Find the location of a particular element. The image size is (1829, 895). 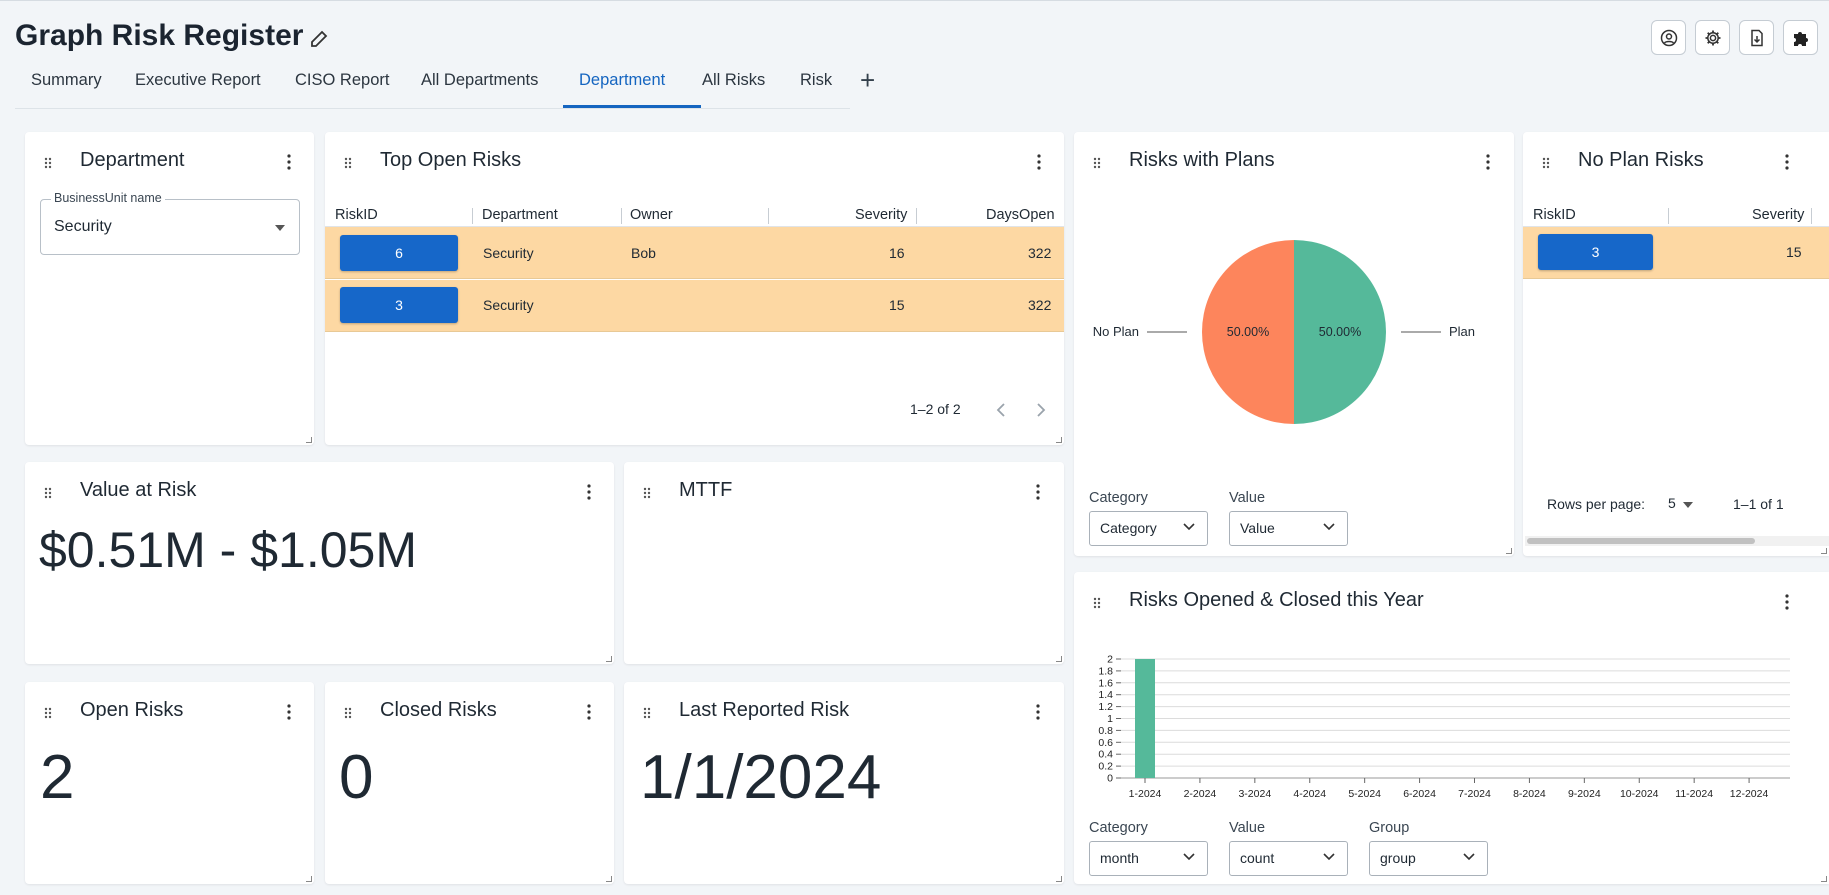

pie-value-label: 50.00% is located at coordinates (1340, 332).